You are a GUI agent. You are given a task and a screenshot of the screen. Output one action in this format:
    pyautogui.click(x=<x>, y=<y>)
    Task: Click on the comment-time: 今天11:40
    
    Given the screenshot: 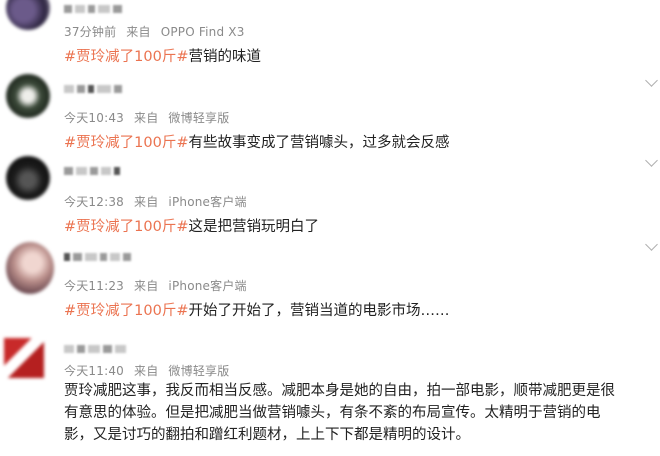 What is the action you would take?
    pyautogui.click(x=94, y=371)
    